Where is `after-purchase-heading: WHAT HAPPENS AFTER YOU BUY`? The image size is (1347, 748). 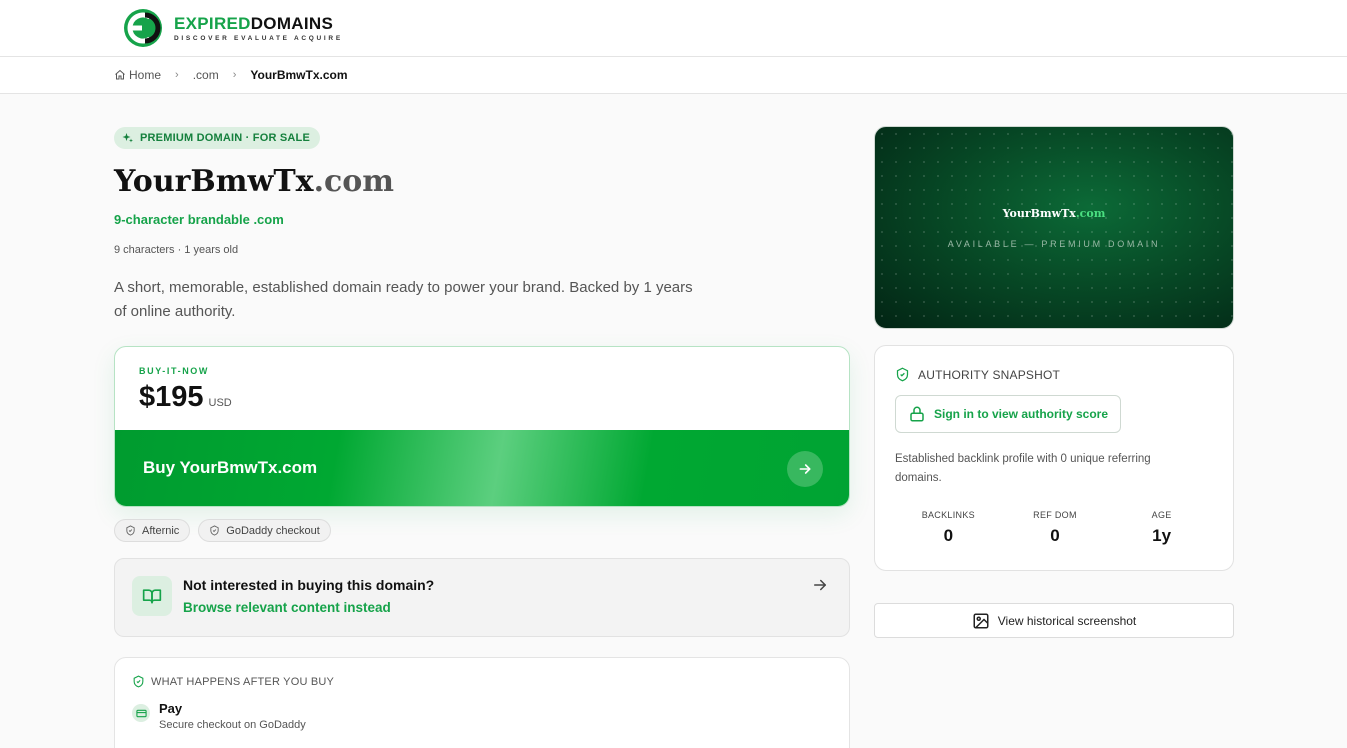 after-purchase-heading: WHAT HAPPENS AFTER YOU BUY is located at coordinates (233, 681).